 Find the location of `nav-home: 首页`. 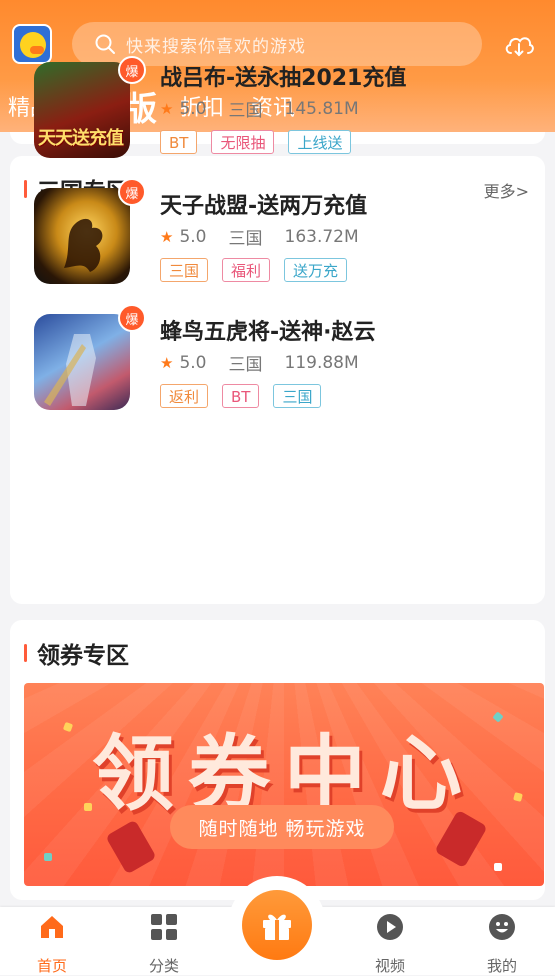

nav-home: 首页 is located at coordinates (52, 941).